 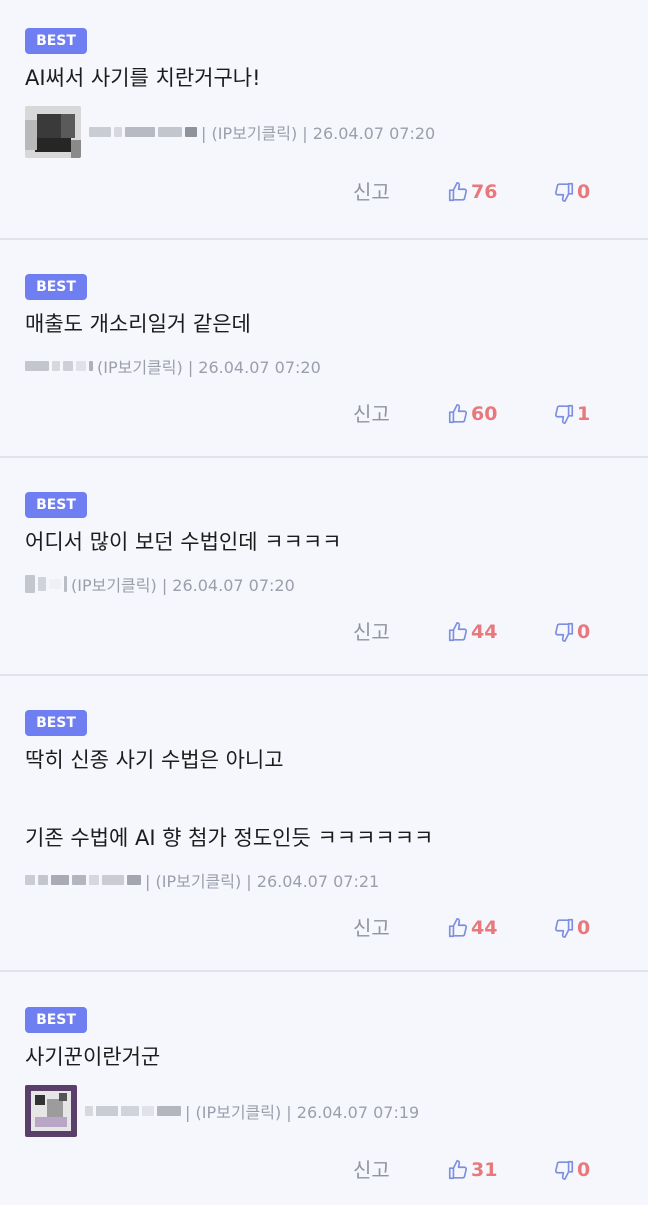 What do you see at coordinates (138, 324) in the screenshot?
I see `comment-text: 매출도 개소리일거 같은데` at bounding box center [138, 324].